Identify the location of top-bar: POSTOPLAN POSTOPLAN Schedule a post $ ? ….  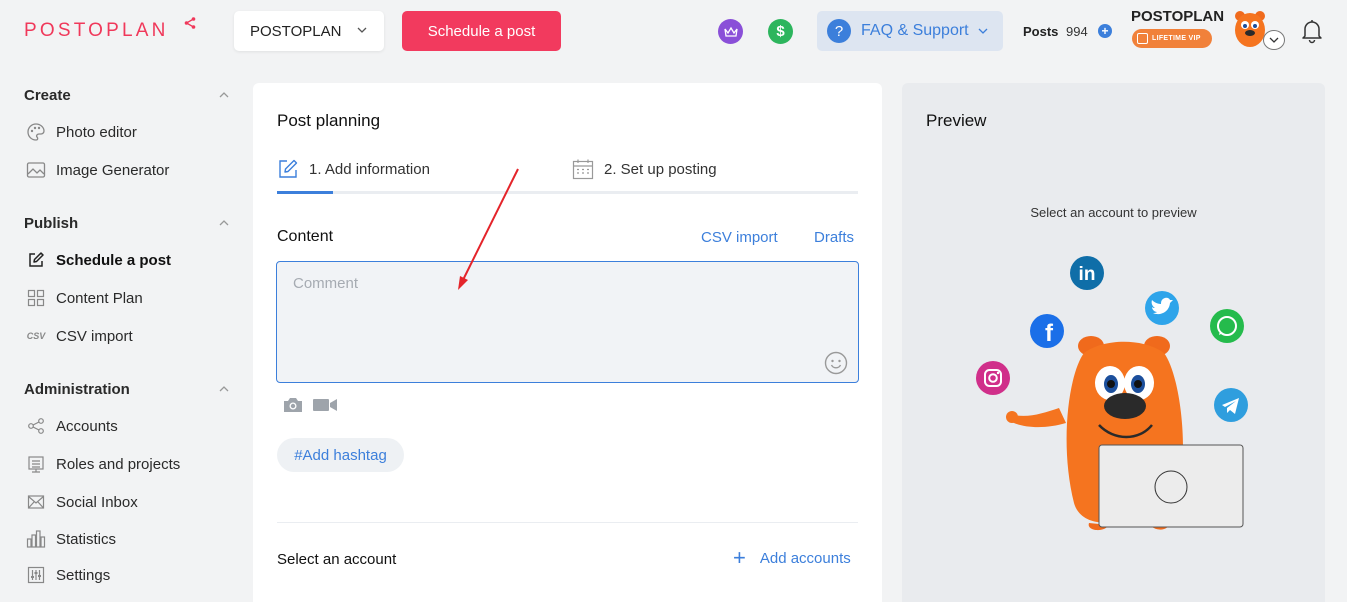
(673, 32).